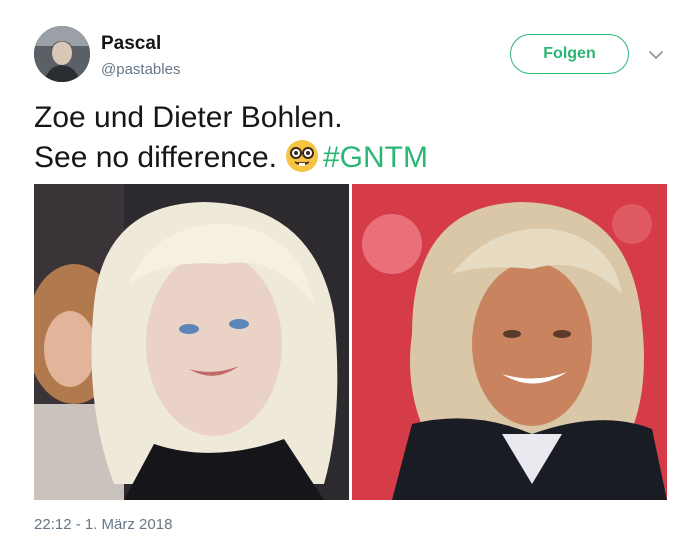 The height and width of the screenshot is (539, 700). Describe the element at coordinates (131, 44) in the screenshot. I see `display-name: Pascal` at that location.